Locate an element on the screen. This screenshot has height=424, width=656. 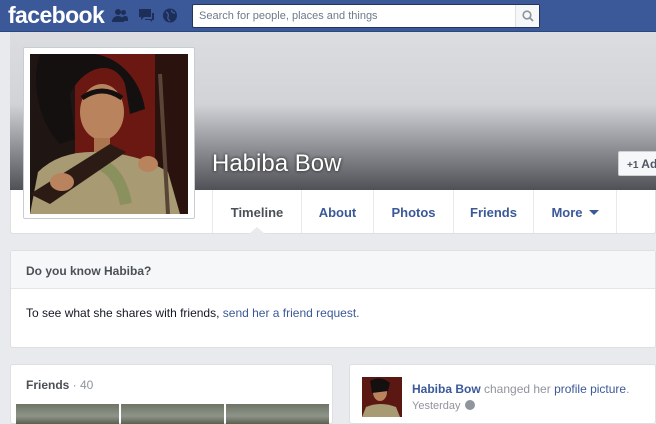
search-icon is located at coordinates (528, 16).